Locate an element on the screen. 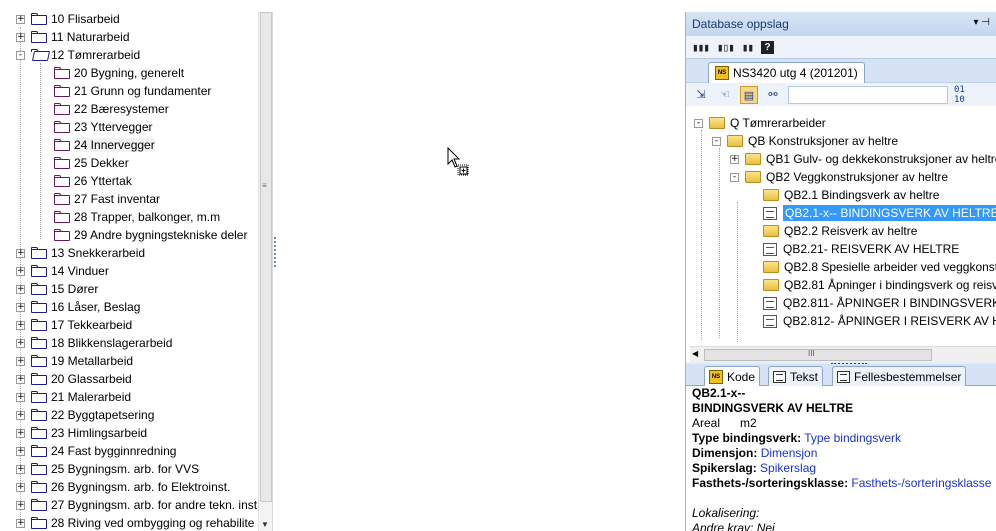  tree-item: +25 Bygningsm. arb. for VVS is located at coordinates (107, 469).